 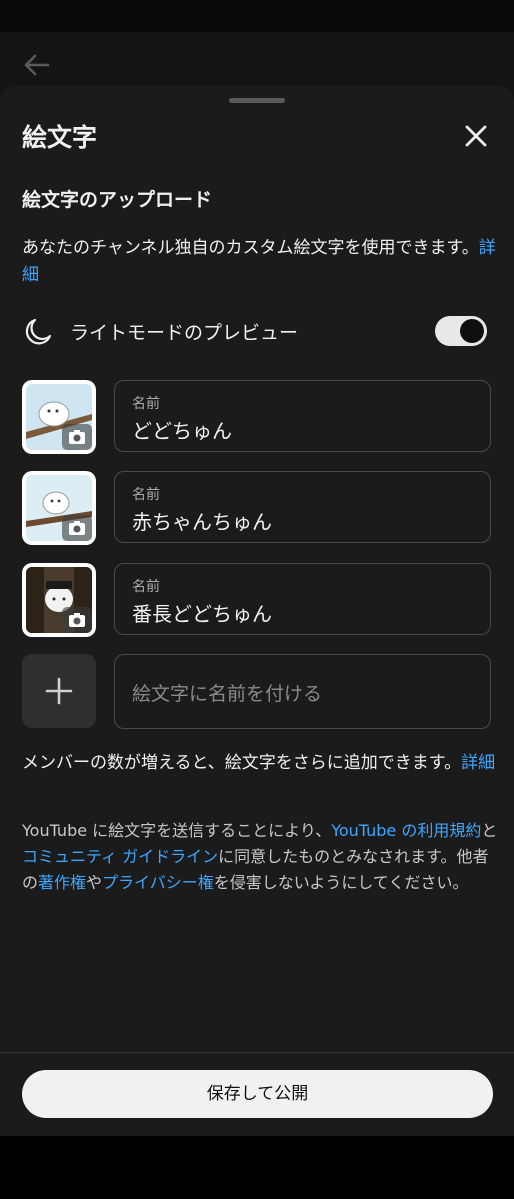 I want to click on member-note-text: メンバーの数が増えると、絵文字をさらに追加できます。, so click(x=242, y=763).